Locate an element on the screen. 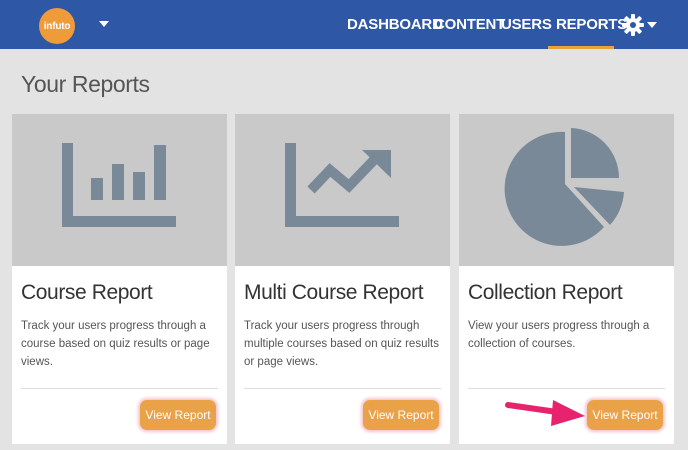 The image size is (688, 450). active-nav-indicator is located at coordinates (581, 47).